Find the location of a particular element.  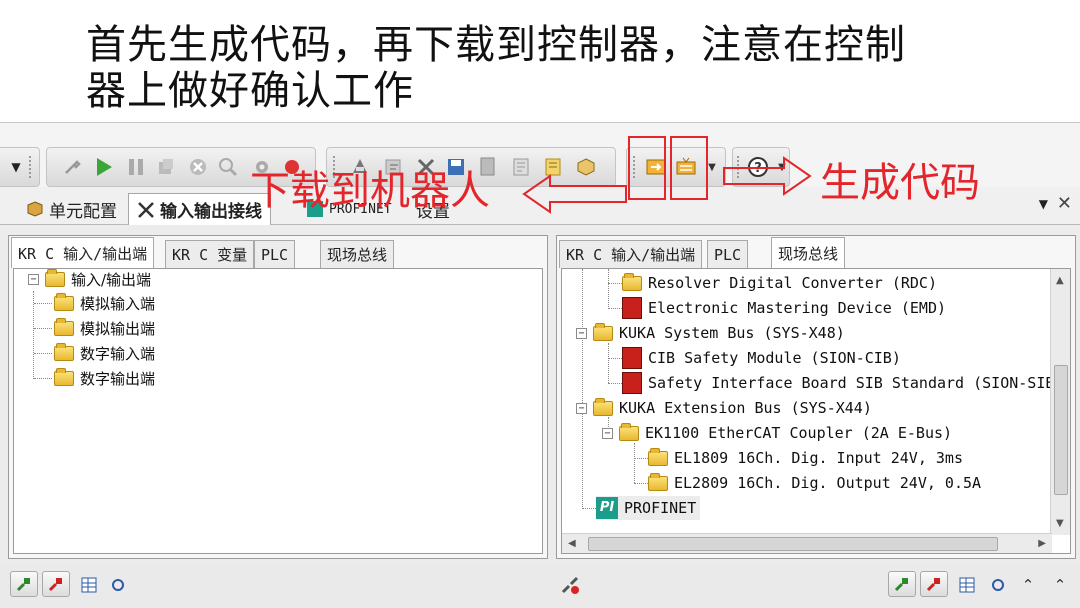

tree-label: Electronic Mastering Device (EMD) is located at coordinates (797, 308).